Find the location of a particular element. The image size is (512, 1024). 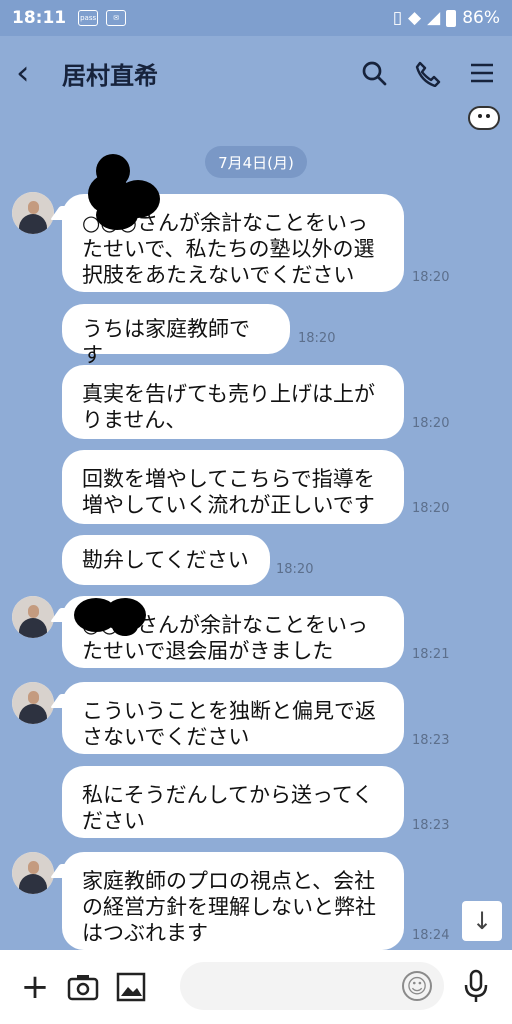

chat-header: ‹ 居村直希 is located at coordinates (256, 73).